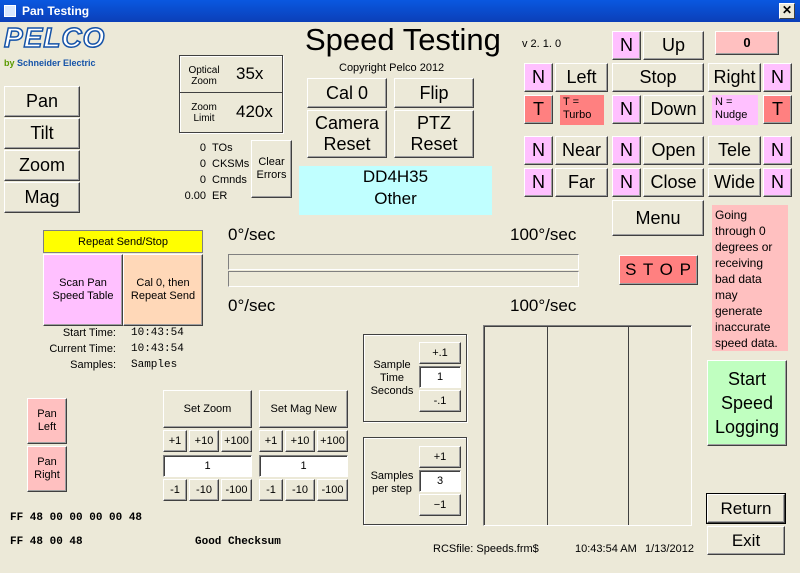 This screenshot has height=573, width=800. I want to click on samples-step-up-button: +1, so click(440, 457).